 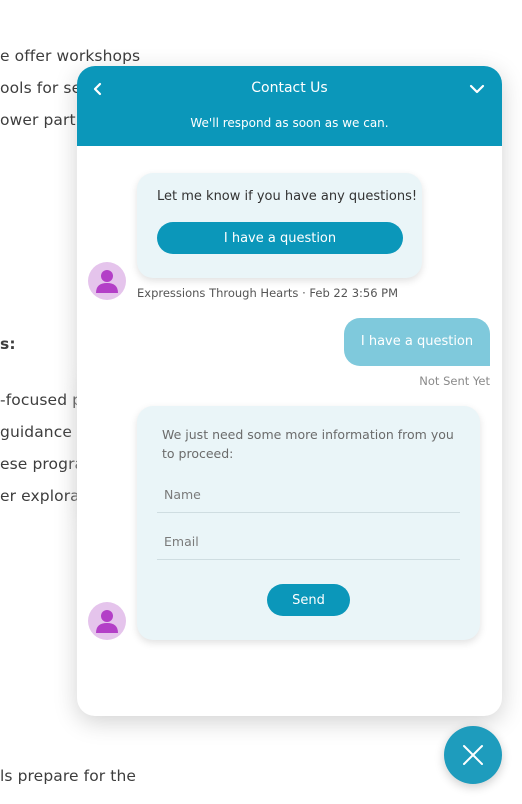 I want to click on name-input, so click(x=309, y=494).